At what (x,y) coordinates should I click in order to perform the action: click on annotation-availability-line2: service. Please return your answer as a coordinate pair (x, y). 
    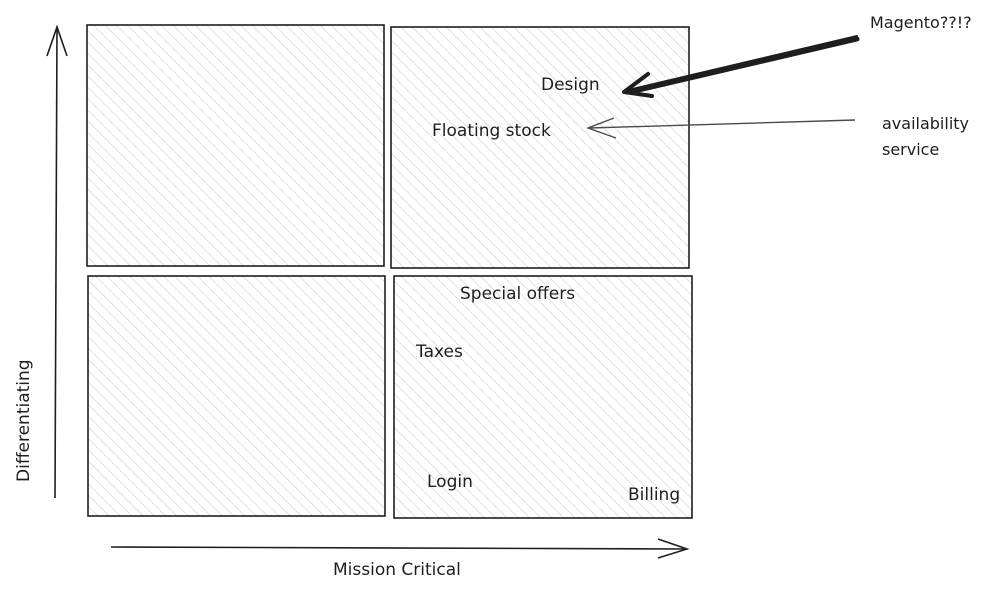
    Looking at the image, I should click on (910, 149).